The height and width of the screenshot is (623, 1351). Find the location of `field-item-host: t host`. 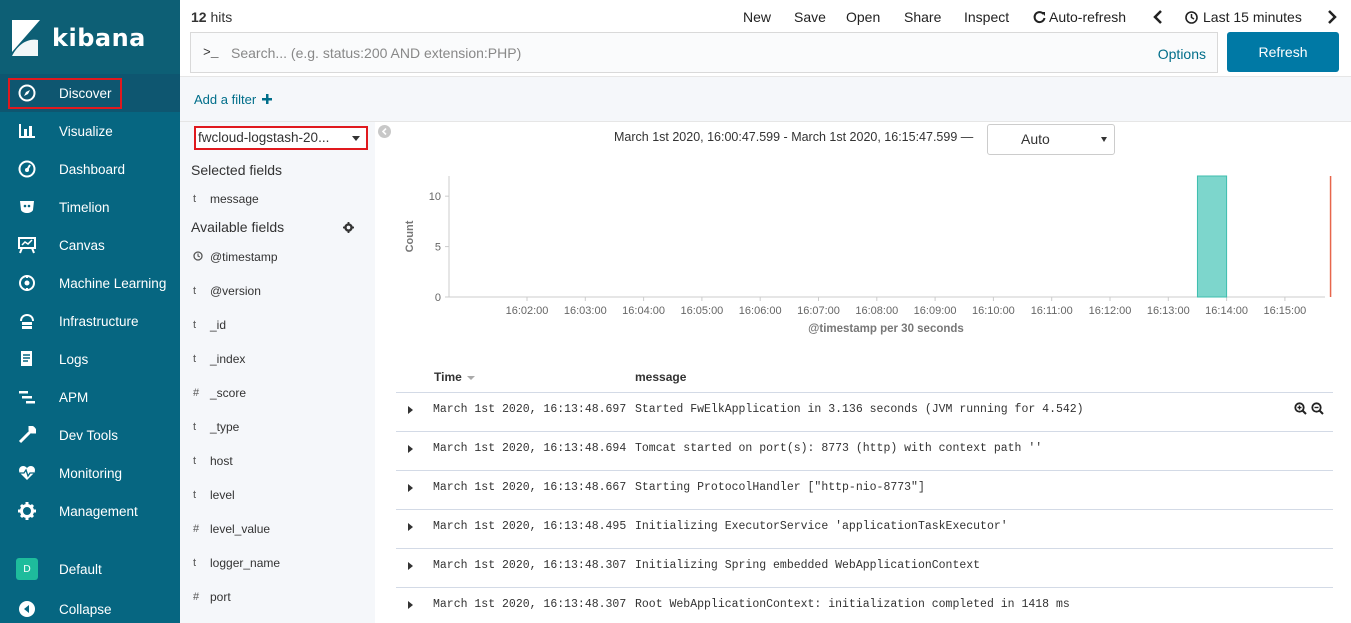

field-item-host: t host is located at coordinates (212, 461).